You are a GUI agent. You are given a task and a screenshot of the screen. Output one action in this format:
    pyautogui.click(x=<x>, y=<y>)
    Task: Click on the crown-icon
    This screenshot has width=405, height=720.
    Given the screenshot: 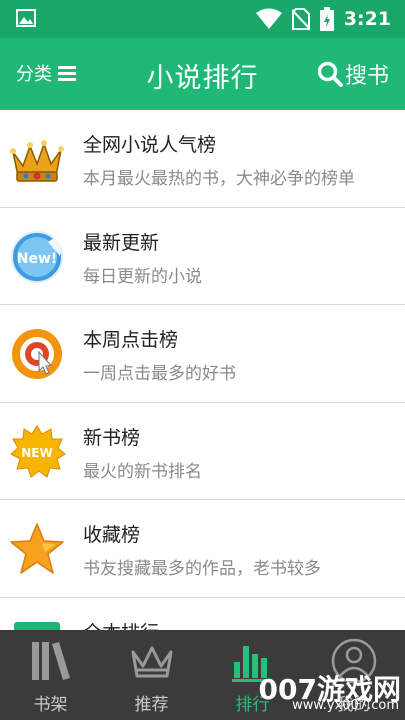 What is the action you would take?
    pyautogui.click(x=37, y=161)
    